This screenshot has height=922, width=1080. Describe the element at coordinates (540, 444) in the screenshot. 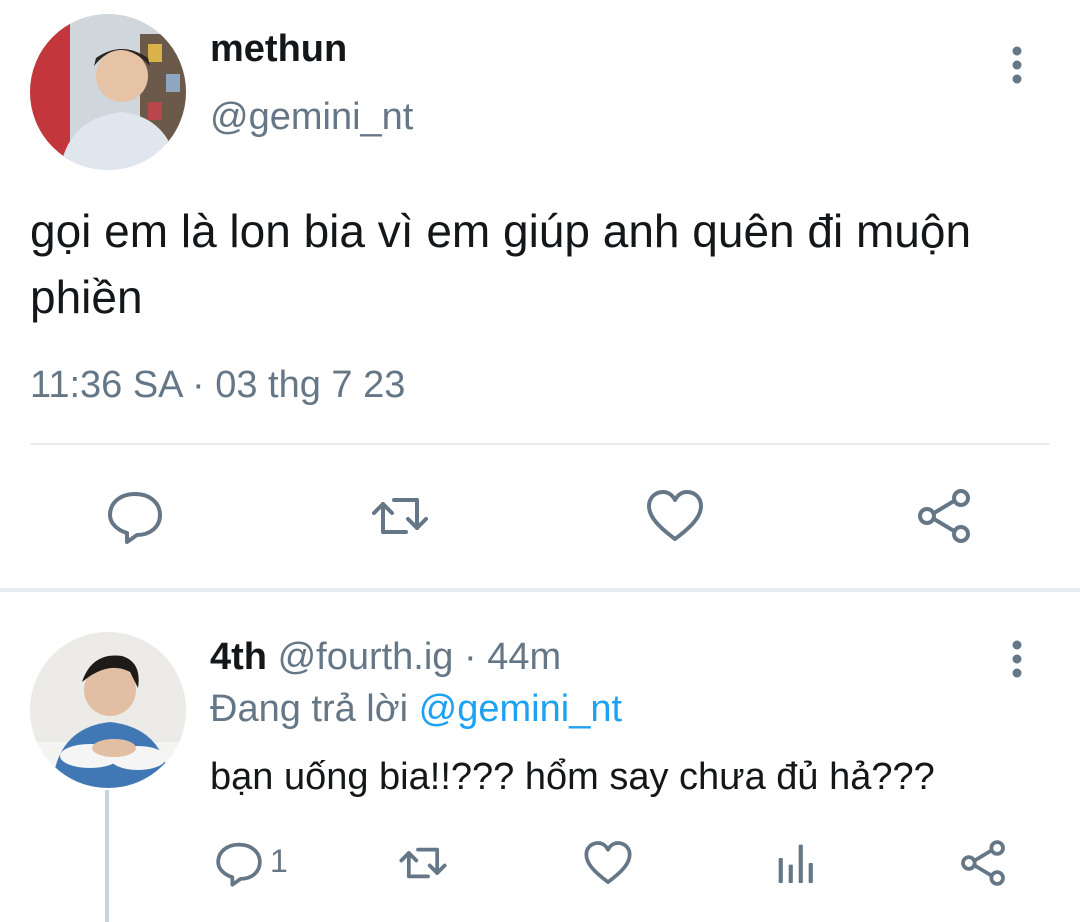

I see `divider` at that location.